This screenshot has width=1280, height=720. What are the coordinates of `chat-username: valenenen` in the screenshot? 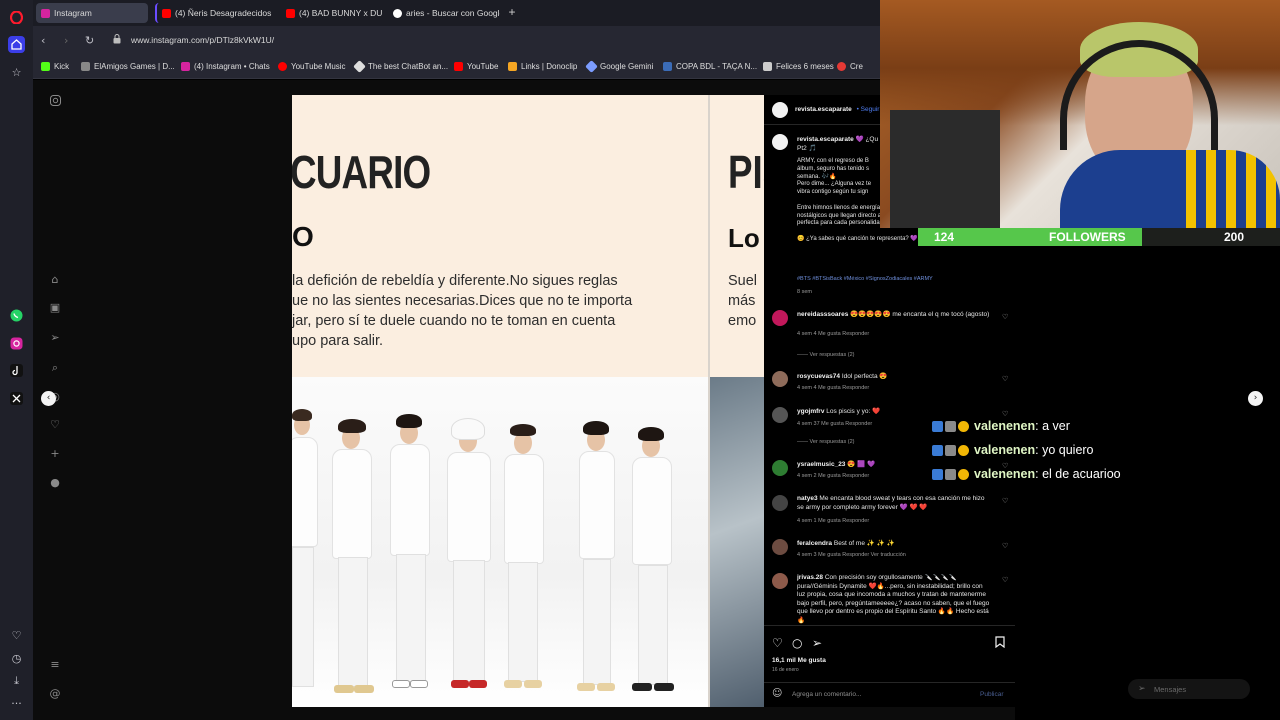 It's located at (1005, 450).